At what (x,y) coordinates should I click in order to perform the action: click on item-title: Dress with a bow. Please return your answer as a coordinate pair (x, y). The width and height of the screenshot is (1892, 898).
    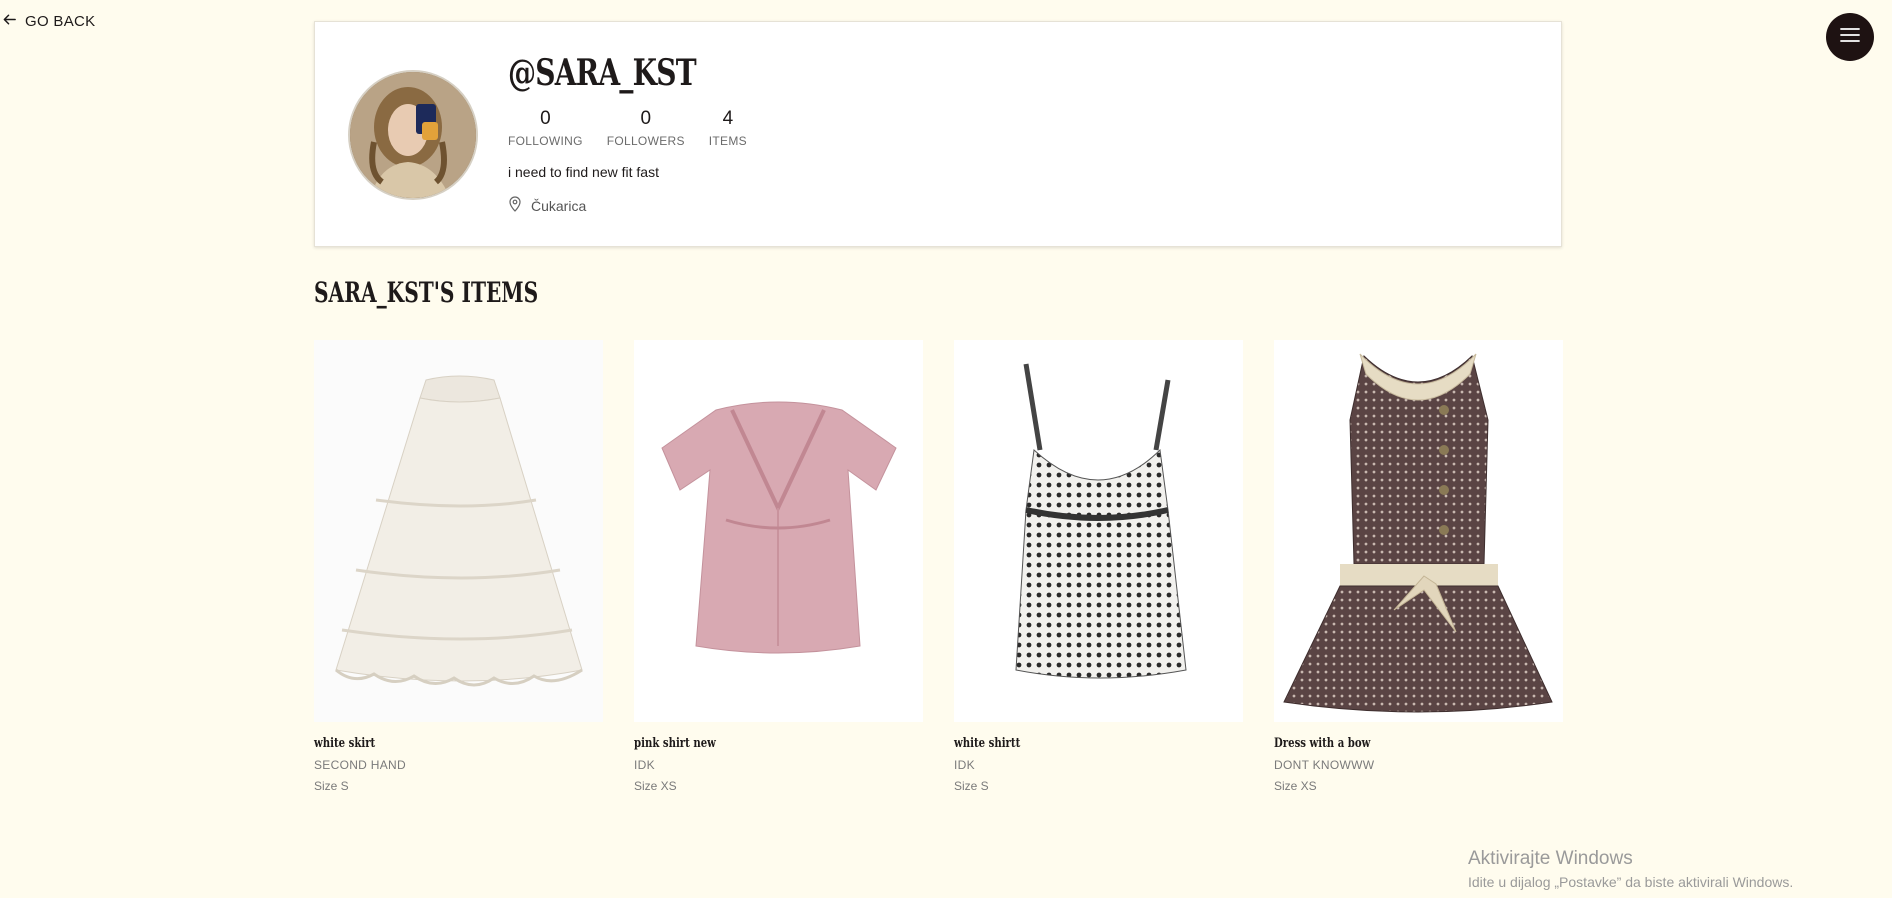
    Looking at the image, I should click on (1386, 743).